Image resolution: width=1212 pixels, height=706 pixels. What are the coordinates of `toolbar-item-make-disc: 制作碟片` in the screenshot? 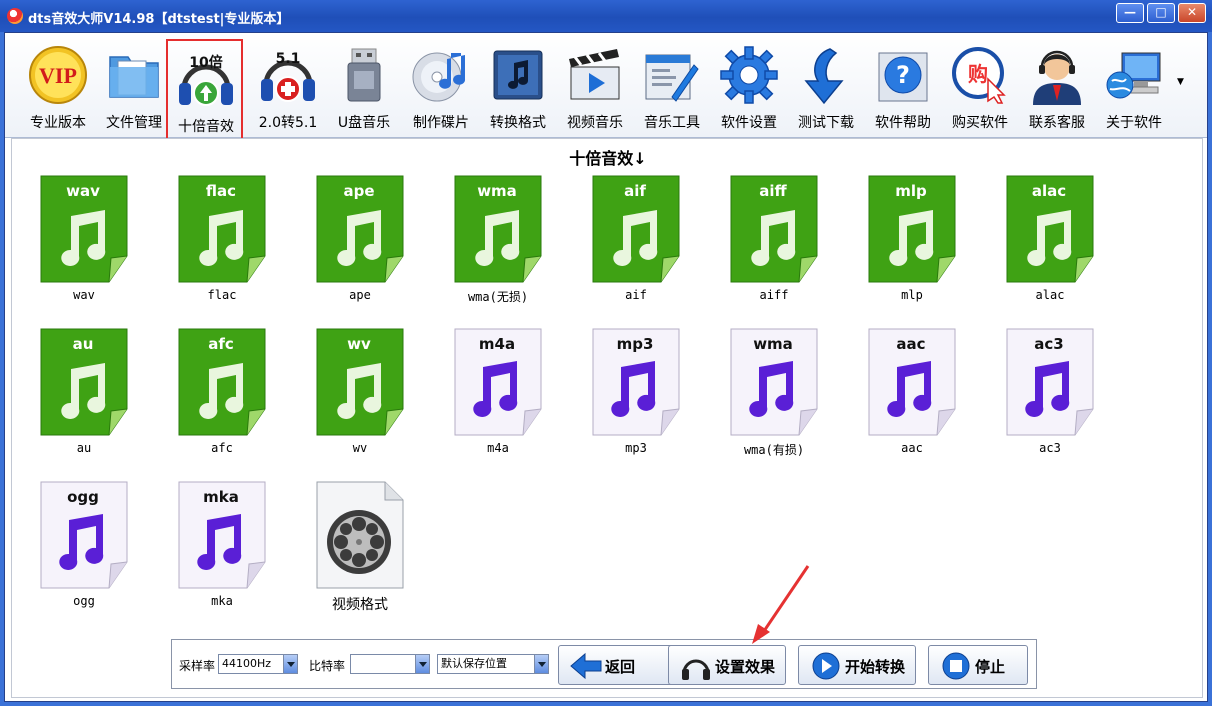 It's located at (441, 87).